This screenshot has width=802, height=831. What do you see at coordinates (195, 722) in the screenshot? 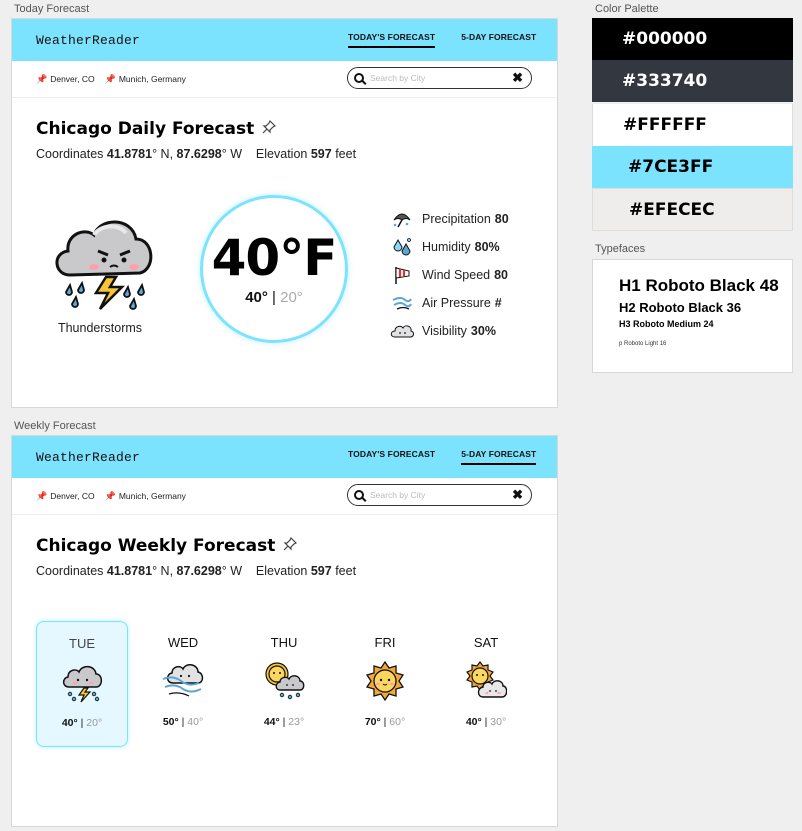
I see `temp-low: 40°` at bounding box center [195, 722].